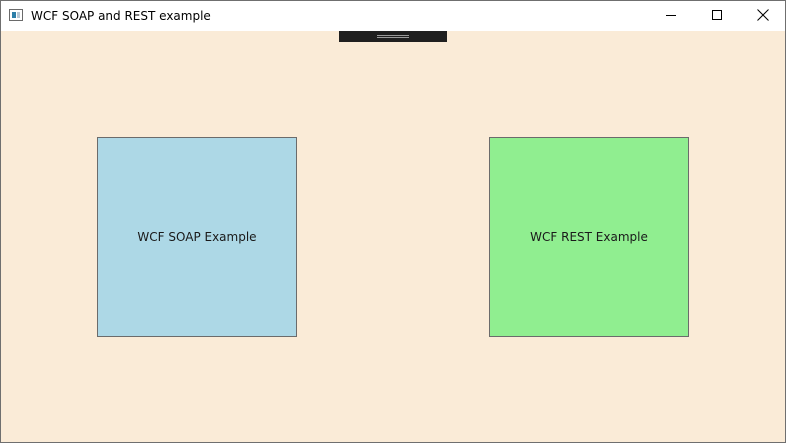 This screenshot has width=786, height=443. I want to click on maximize-icon, so click(717, 15).